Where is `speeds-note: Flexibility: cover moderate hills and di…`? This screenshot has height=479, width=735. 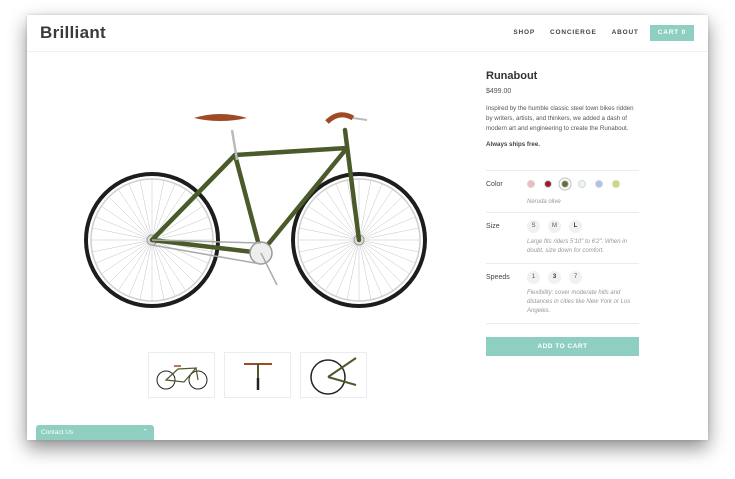 speeds-note: Flexibility: cover moderate hills and di… is located at coordinates (579, 302).